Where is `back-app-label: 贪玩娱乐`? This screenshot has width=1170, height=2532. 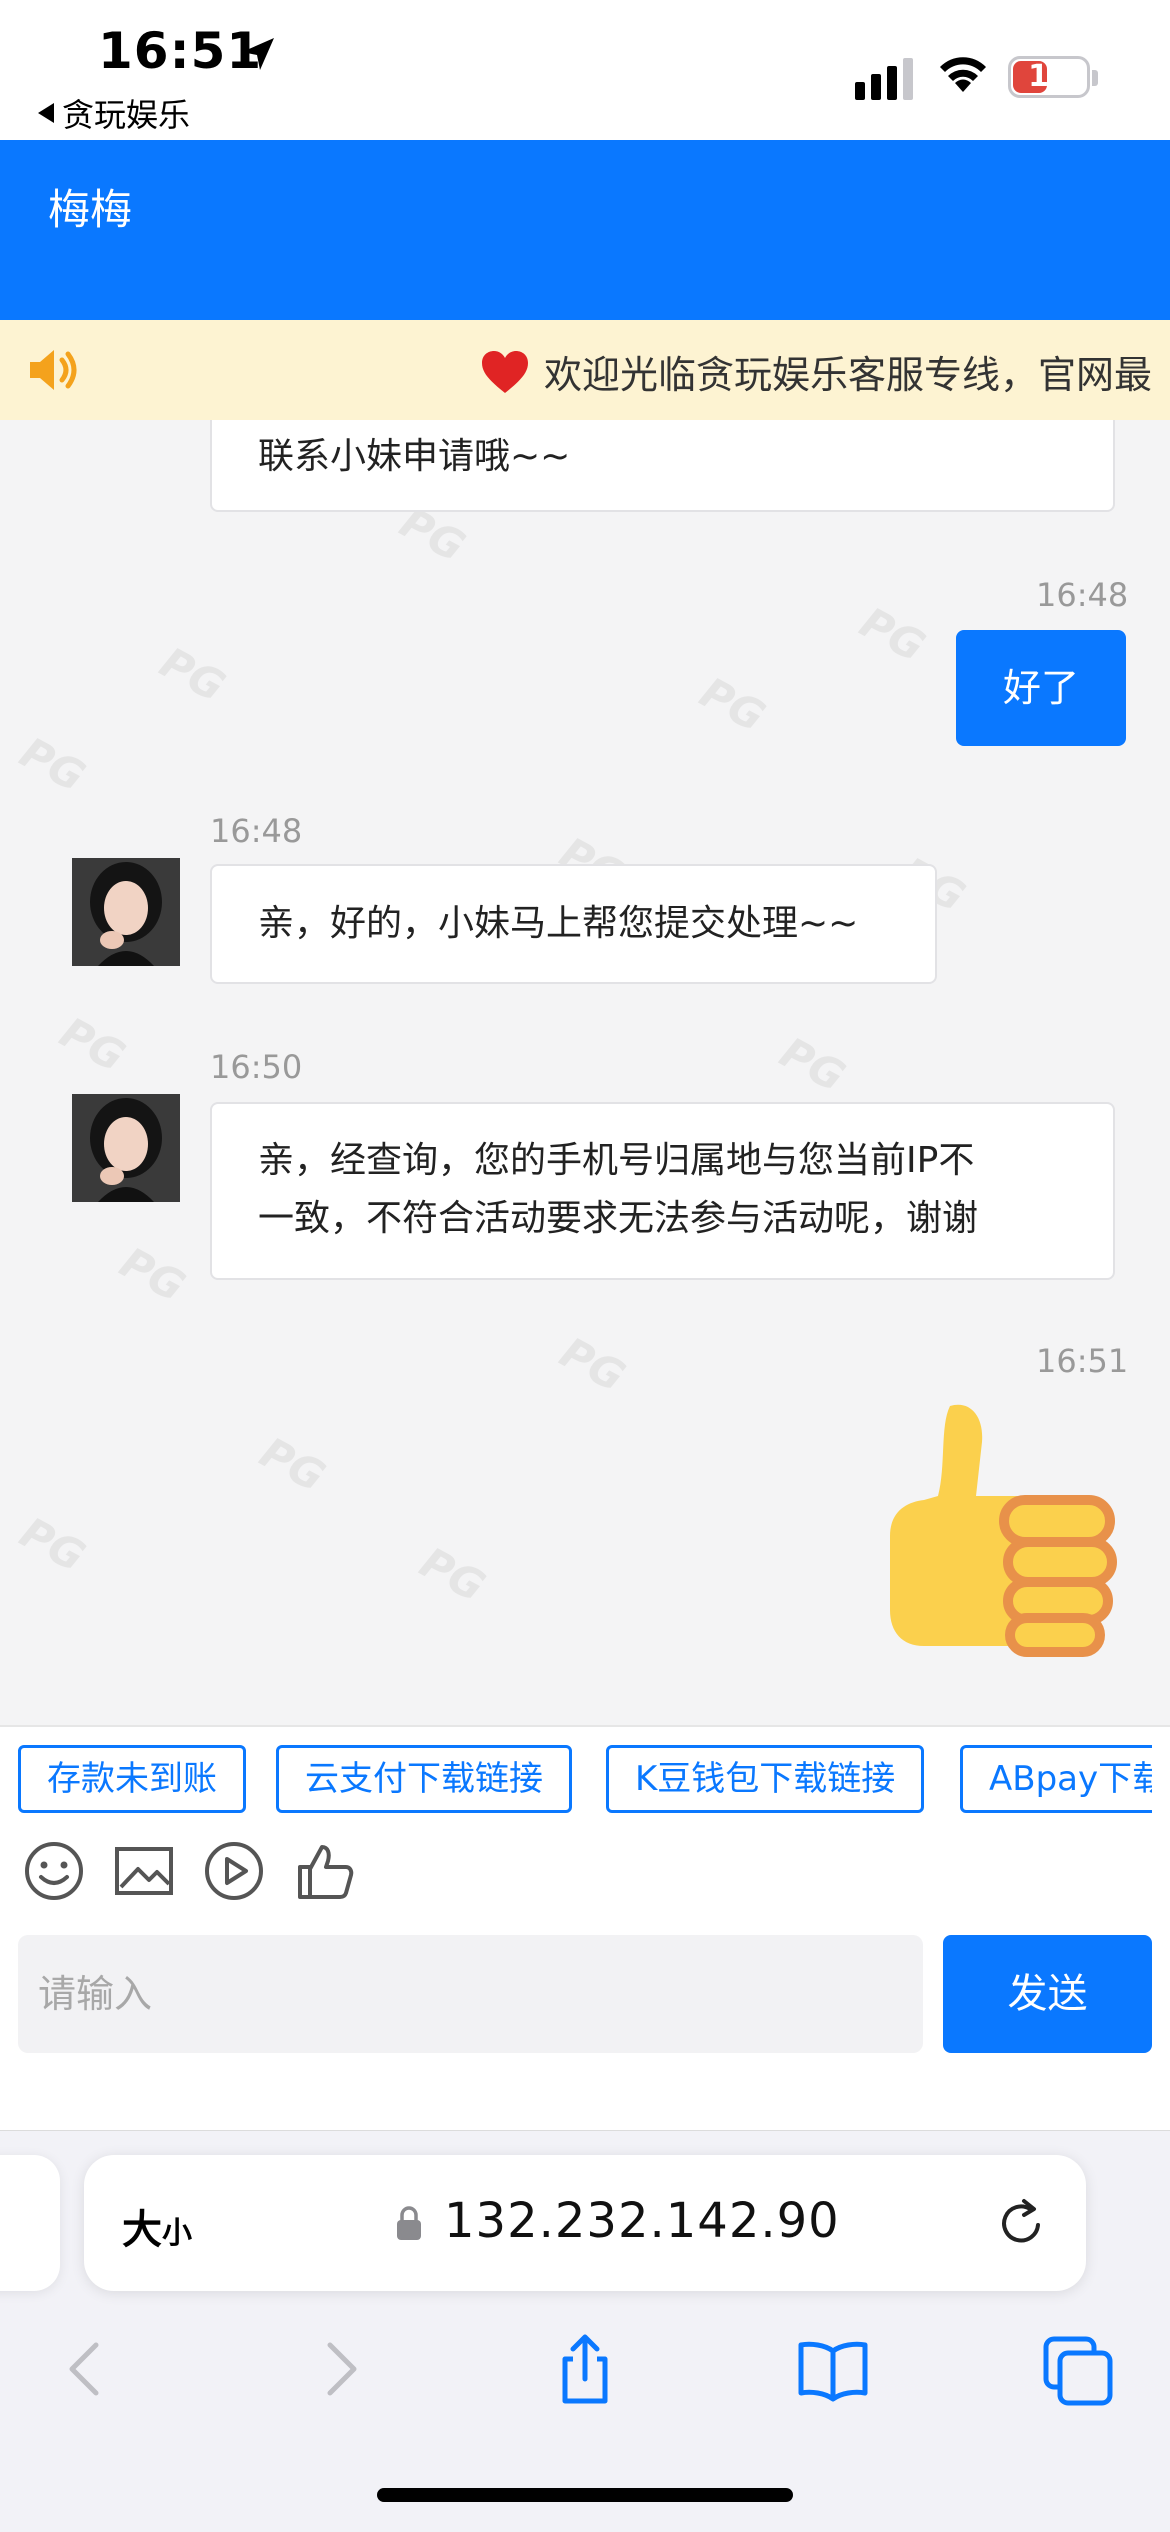
back-app-label: 贪玩娱乐 is located at coordinates (126, 115).